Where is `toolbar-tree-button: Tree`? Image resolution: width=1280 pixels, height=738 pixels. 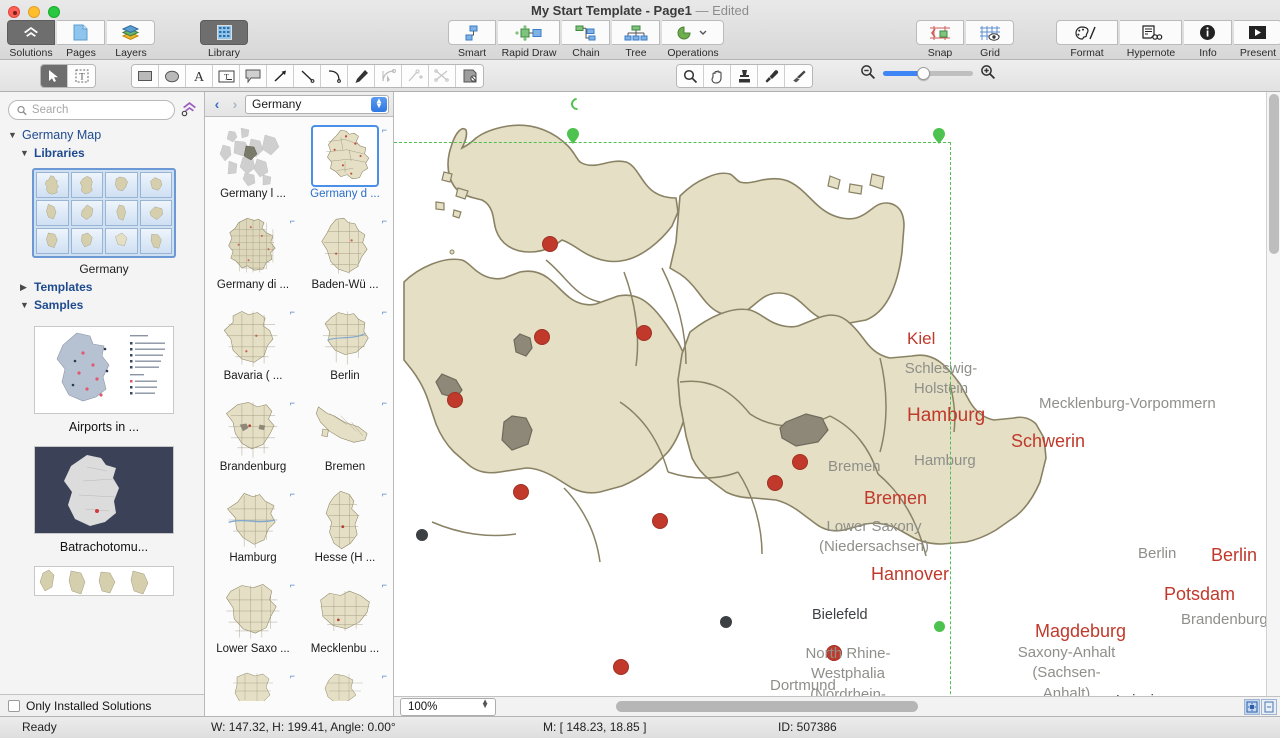 toolbar-tree-button: Tree is located at coordinates (636, 39).